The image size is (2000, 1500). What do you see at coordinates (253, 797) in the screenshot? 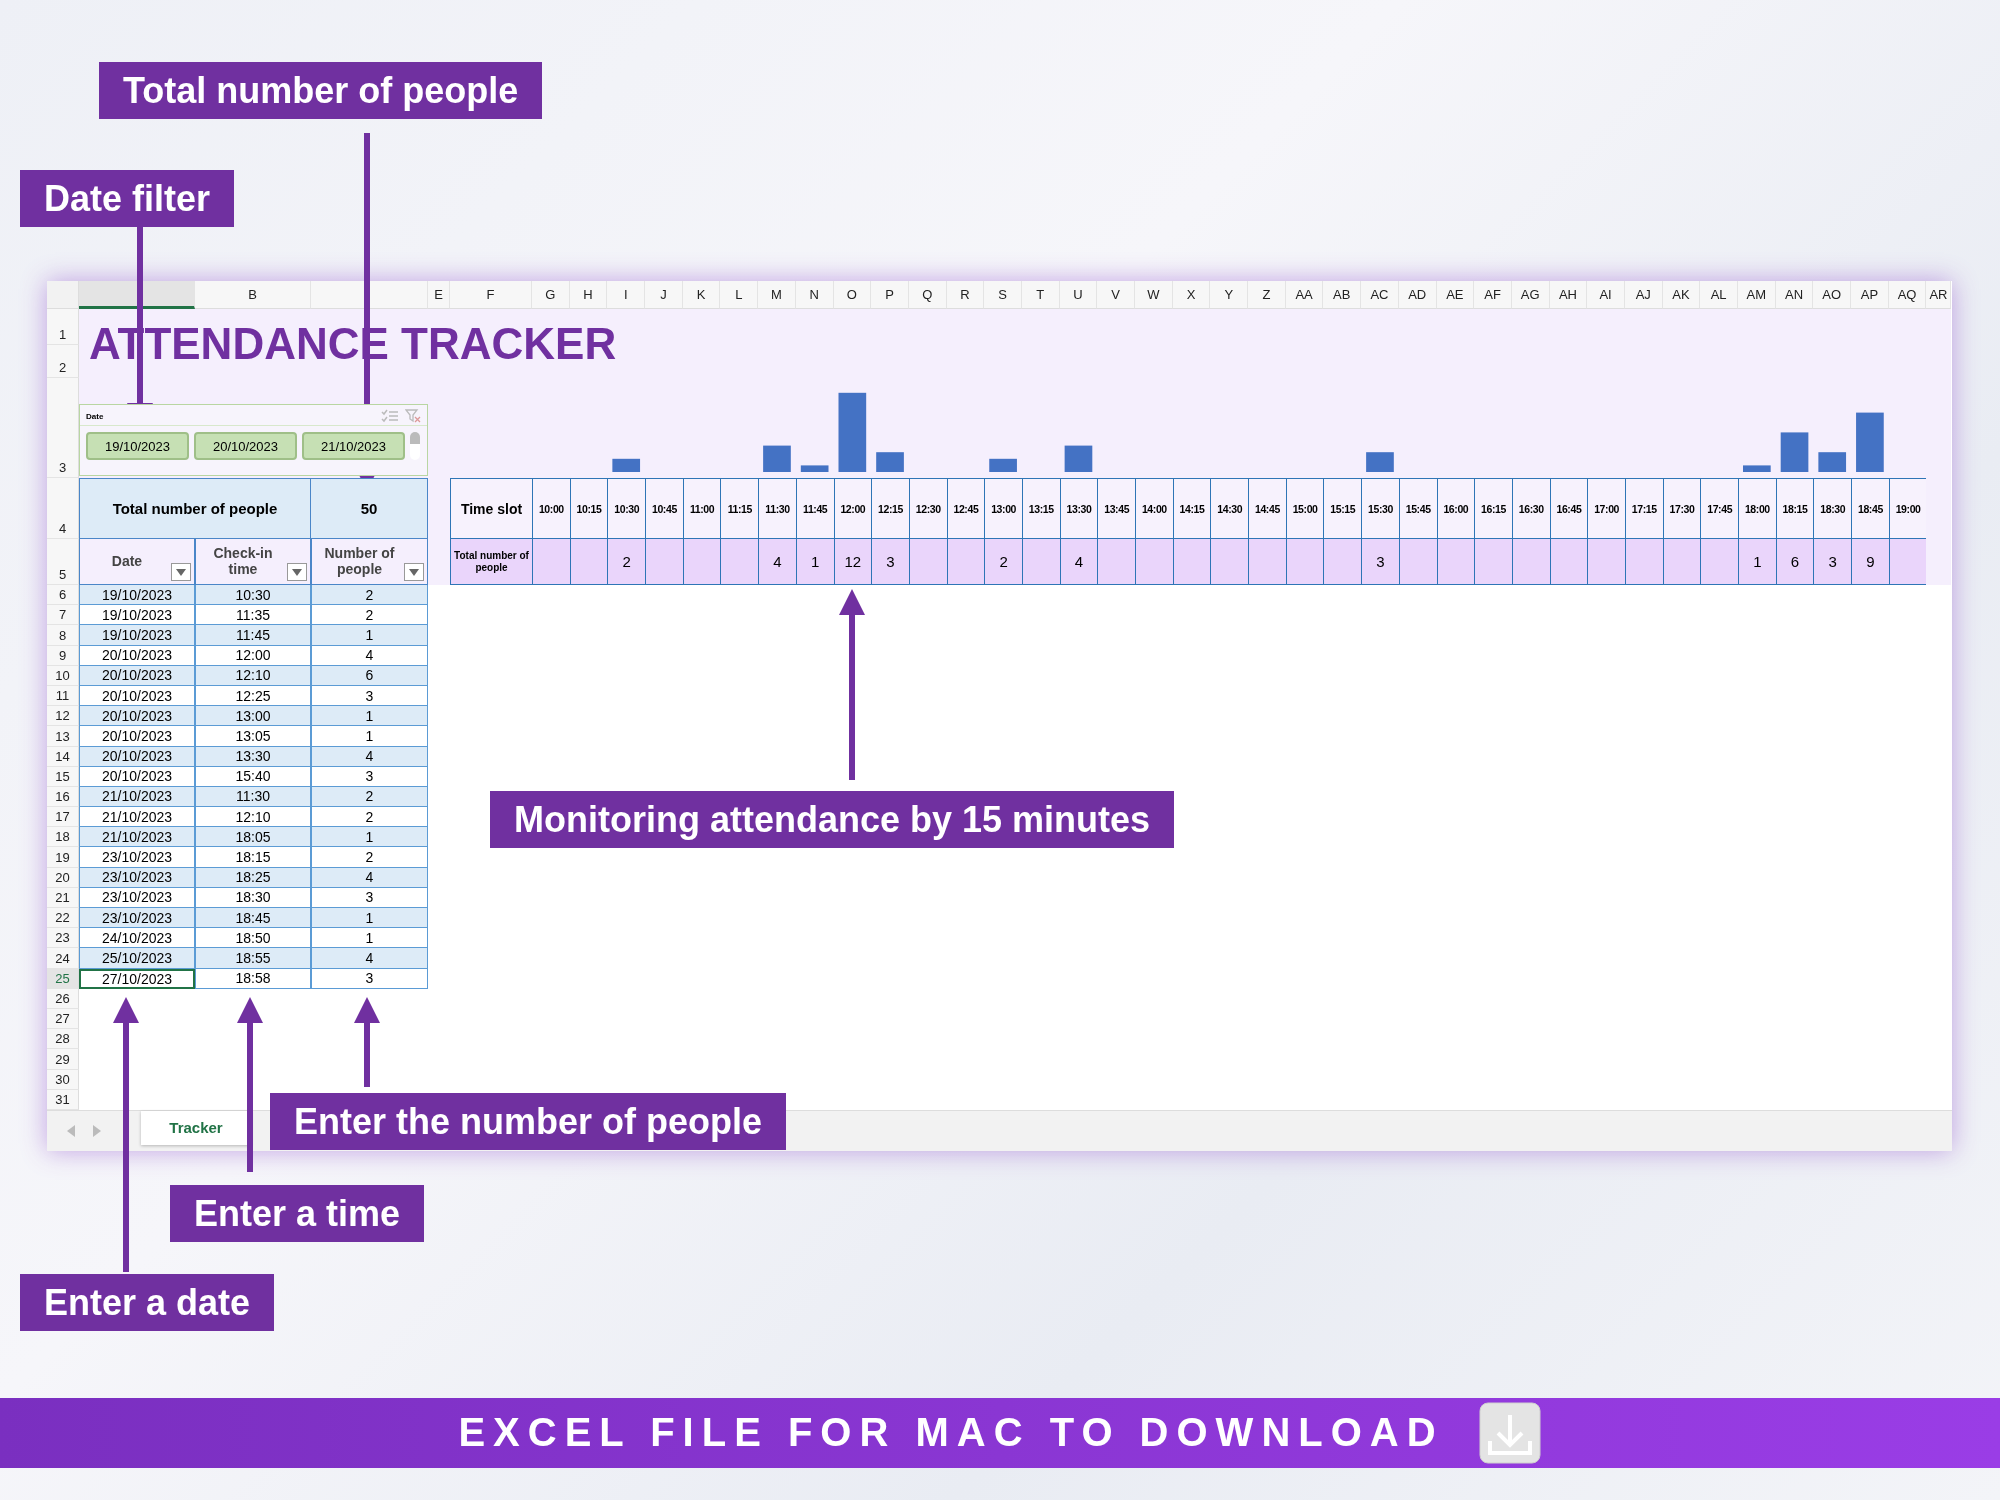
I see `time-cell: 11:30` at bounding box center [253, 797].